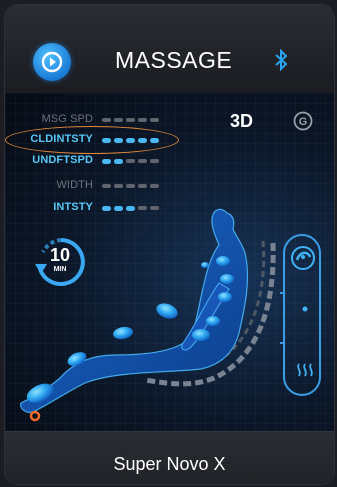  Describe the element at coordinates (60, 255) in the screenshot. I see `timer-value: 10` at that location.